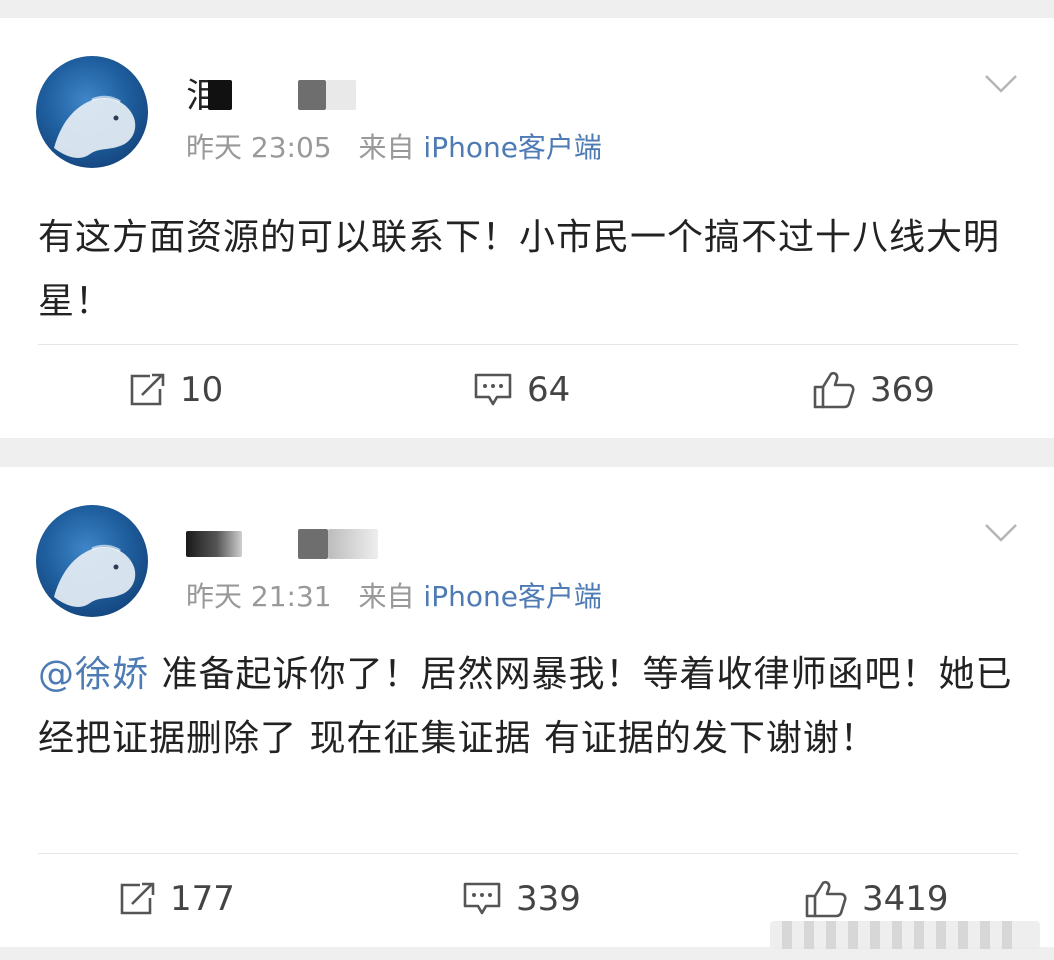  I want to click on like-button: 3419, so click(876, 899).